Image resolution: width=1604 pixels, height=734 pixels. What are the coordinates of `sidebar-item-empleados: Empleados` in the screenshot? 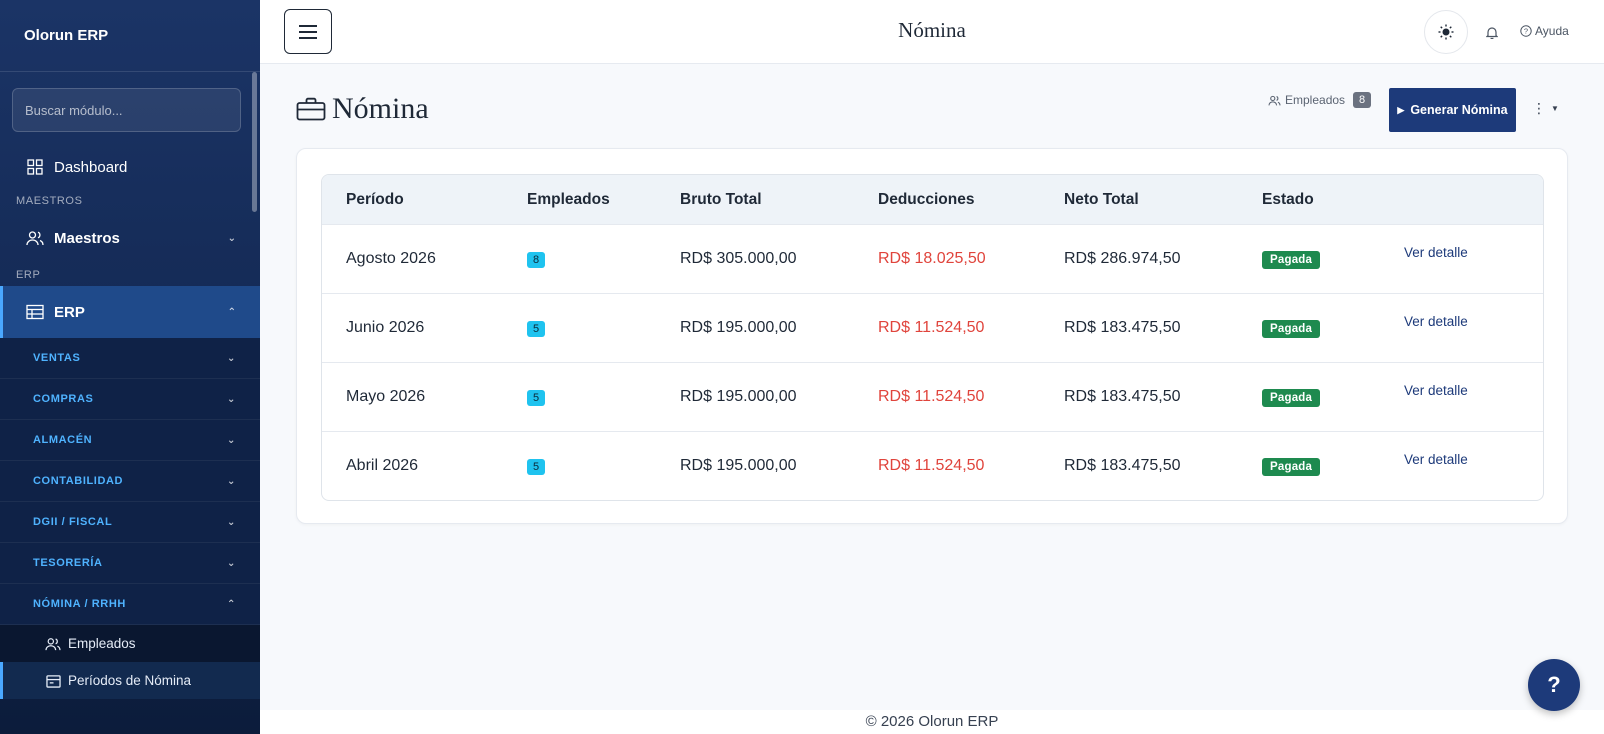 It's located at (130, 643).